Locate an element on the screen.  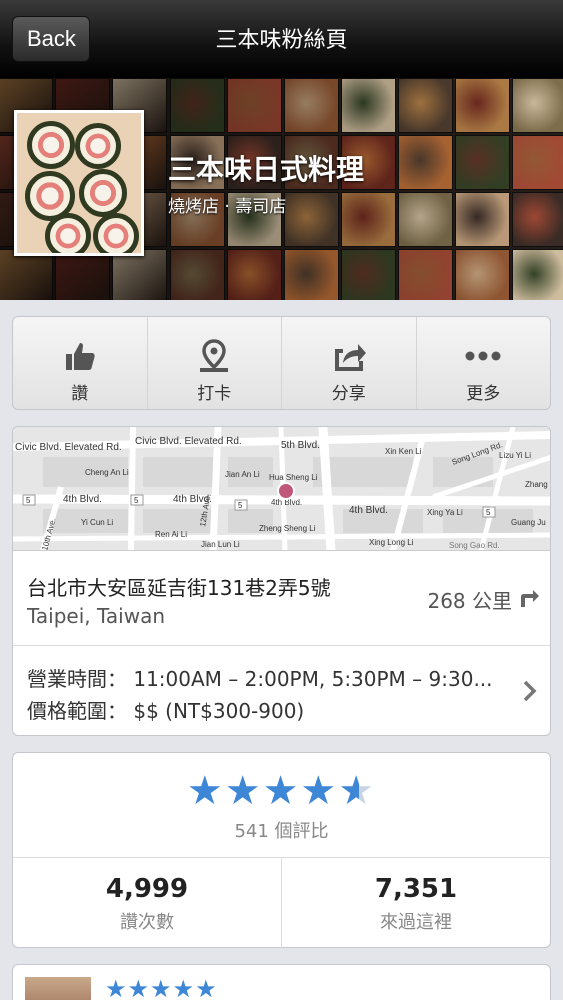
likes-stat: 4,999 讚次數 is located at coordinates (147, 903).